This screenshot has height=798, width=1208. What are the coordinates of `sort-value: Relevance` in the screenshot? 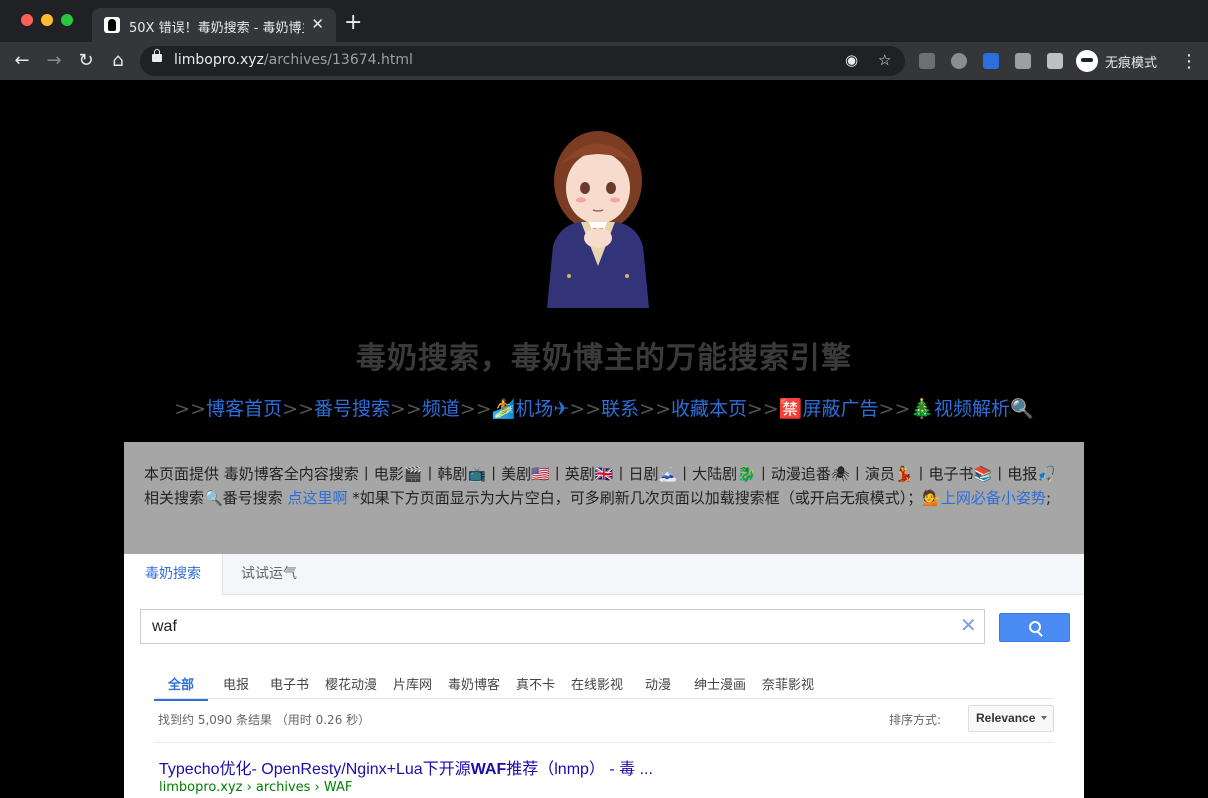 It's located at (1006, 718).